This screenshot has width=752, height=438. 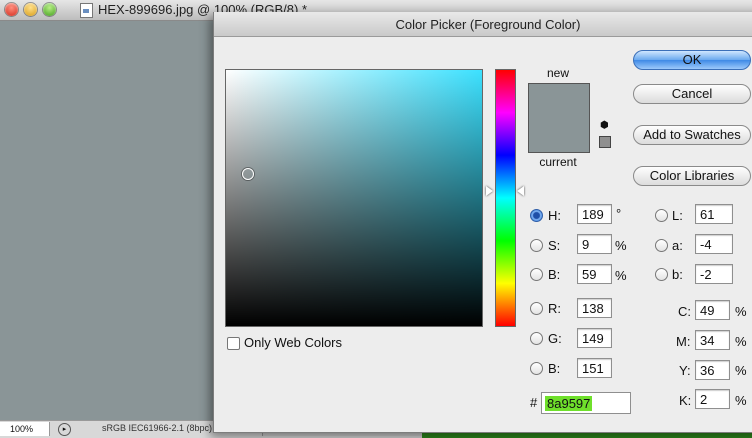 What do you see at coordinates (714, 274) in the screenshot?
I see `b-channel-field: -2` at bounding box center [714, 274].